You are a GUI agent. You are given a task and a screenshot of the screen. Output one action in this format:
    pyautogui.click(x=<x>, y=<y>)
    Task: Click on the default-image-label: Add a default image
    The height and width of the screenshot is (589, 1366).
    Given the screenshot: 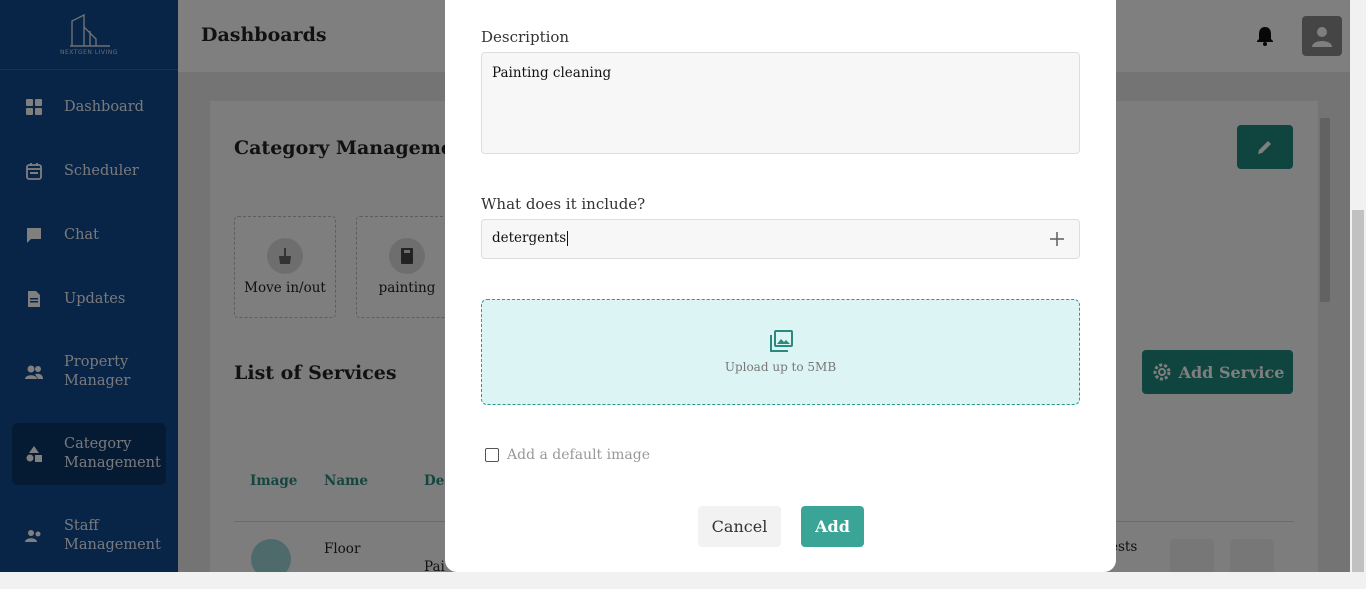 What is the action you would take?
    pyautogui.click(x=578, y=455)
    